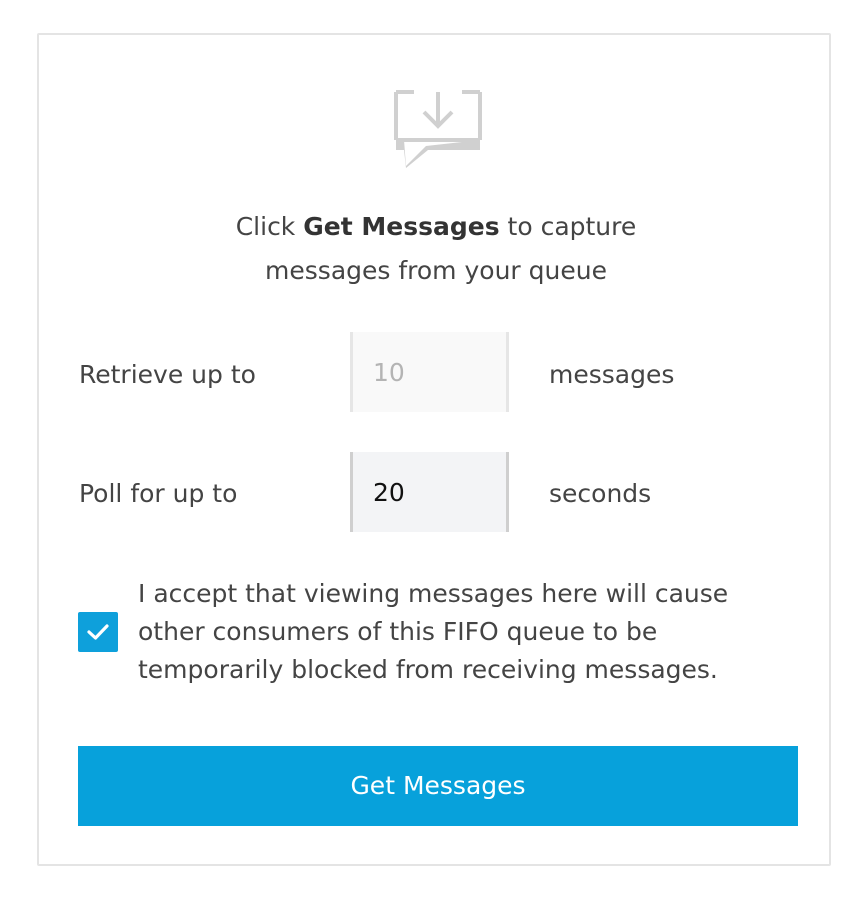 This screenshot has width=866, height=902. I want to click on poll-unit: seconds, so click(600, 493).